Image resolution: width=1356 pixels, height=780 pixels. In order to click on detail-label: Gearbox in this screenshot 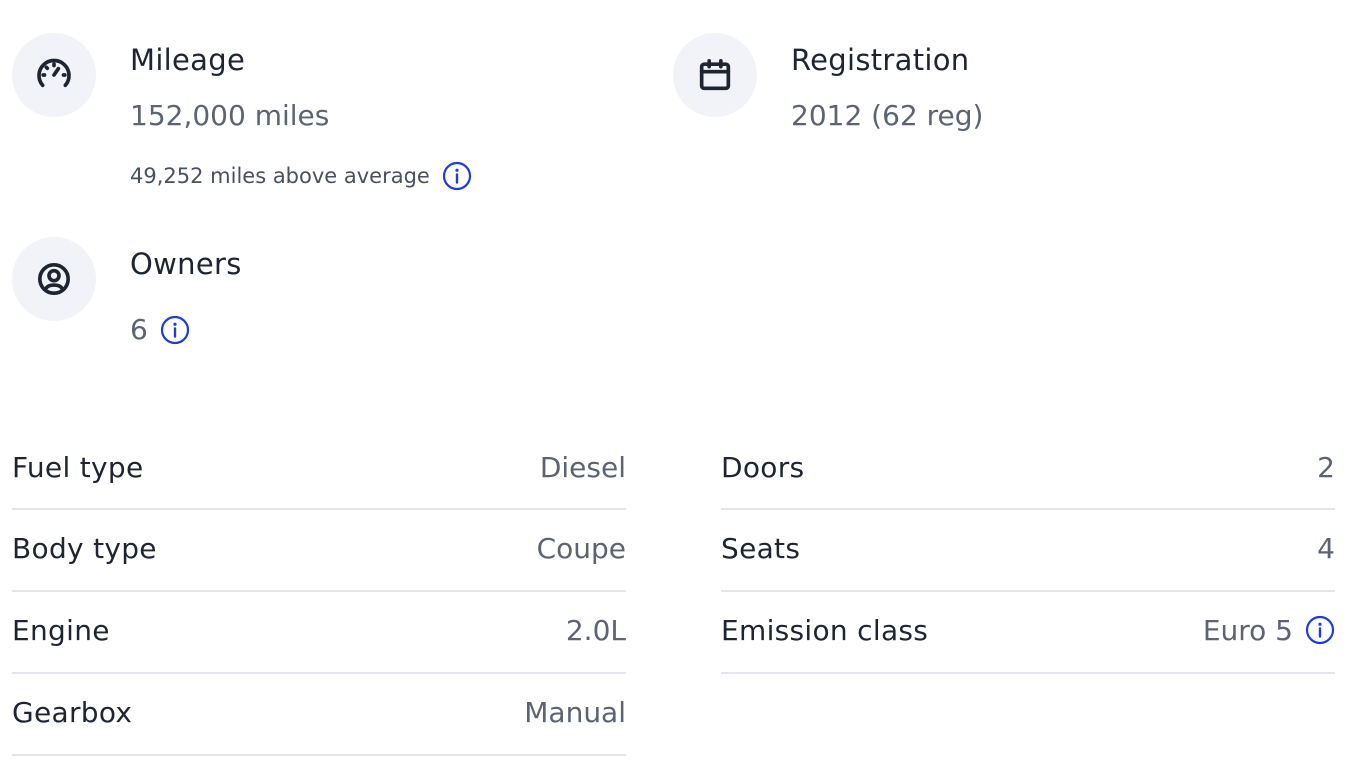, I will do `click(72, 712)`.